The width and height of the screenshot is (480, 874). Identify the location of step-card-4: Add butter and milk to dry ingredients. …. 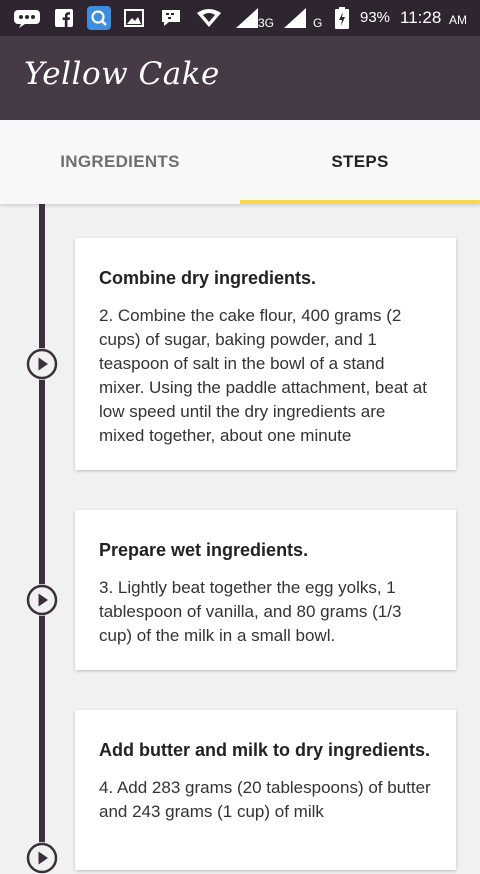
(265, 790).